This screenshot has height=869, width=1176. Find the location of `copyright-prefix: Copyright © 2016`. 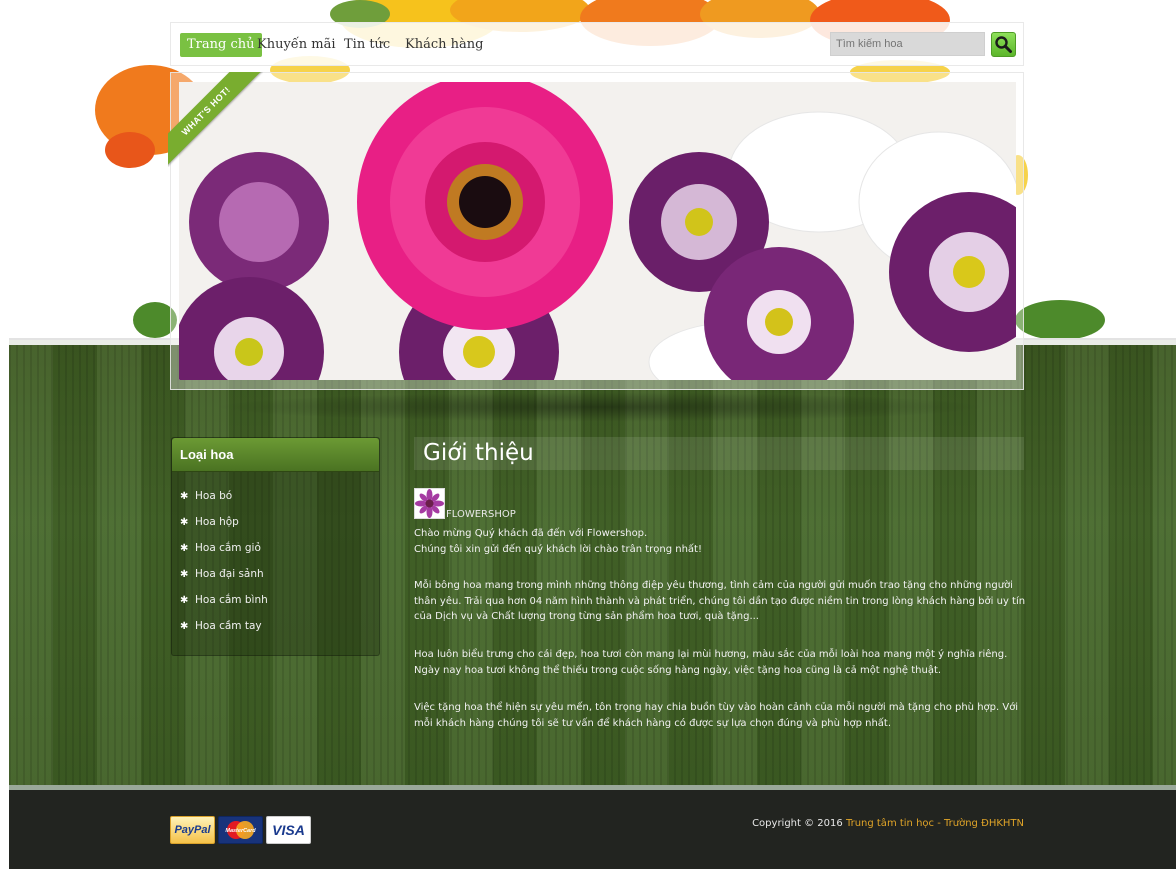

copyright-prefix: Copyright © 2016 is located at coordinates (797, 823).